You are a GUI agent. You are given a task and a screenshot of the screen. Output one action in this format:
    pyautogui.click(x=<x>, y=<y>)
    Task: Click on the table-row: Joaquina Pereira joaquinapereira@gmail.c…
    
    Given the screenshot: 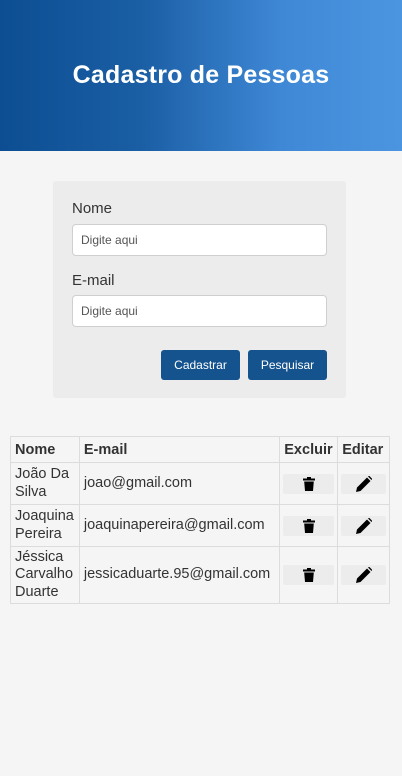 What is the action you would take?
    pyautogui.click(x=200, y=525)
    